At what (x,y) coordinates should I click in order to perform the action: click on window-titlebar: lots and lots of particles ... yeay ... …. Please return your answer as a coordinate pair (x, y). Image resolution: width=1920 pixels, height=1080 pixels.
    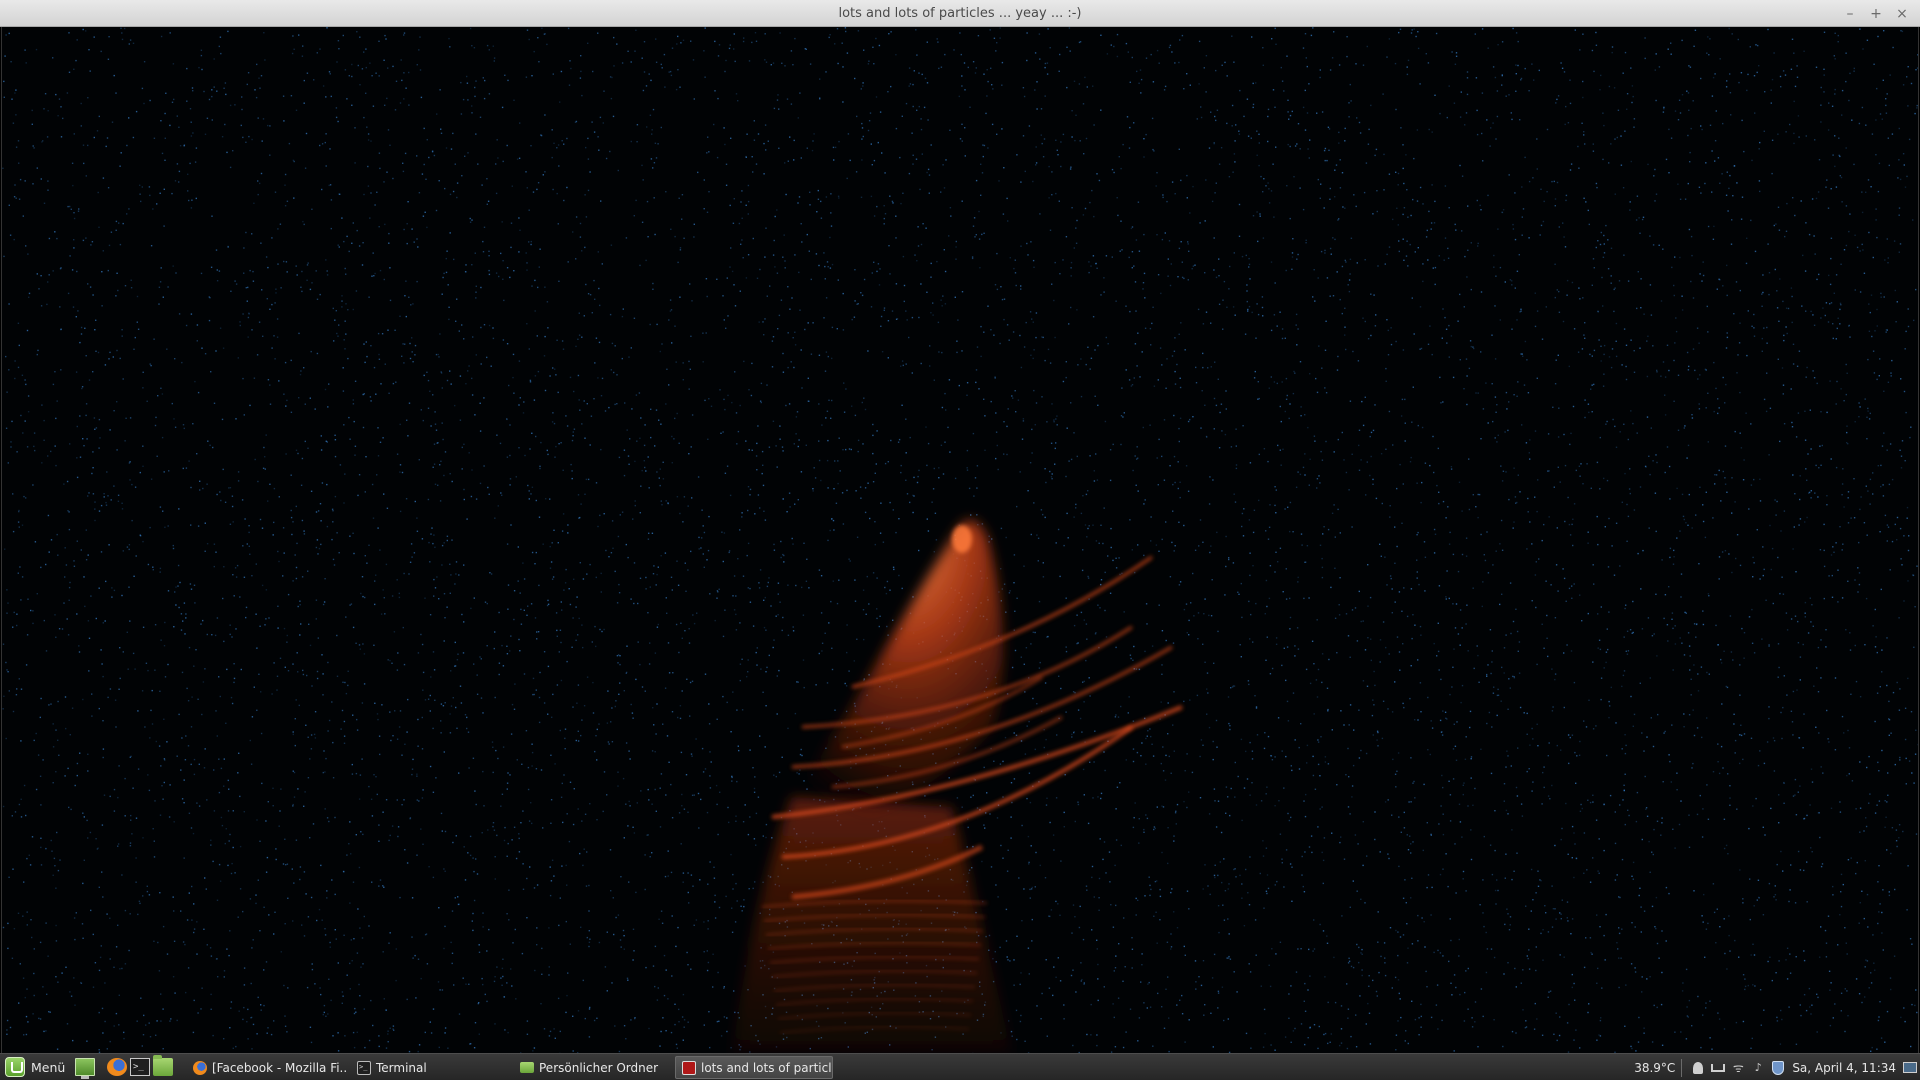
    Looking at the image, I should click on (960, 13).